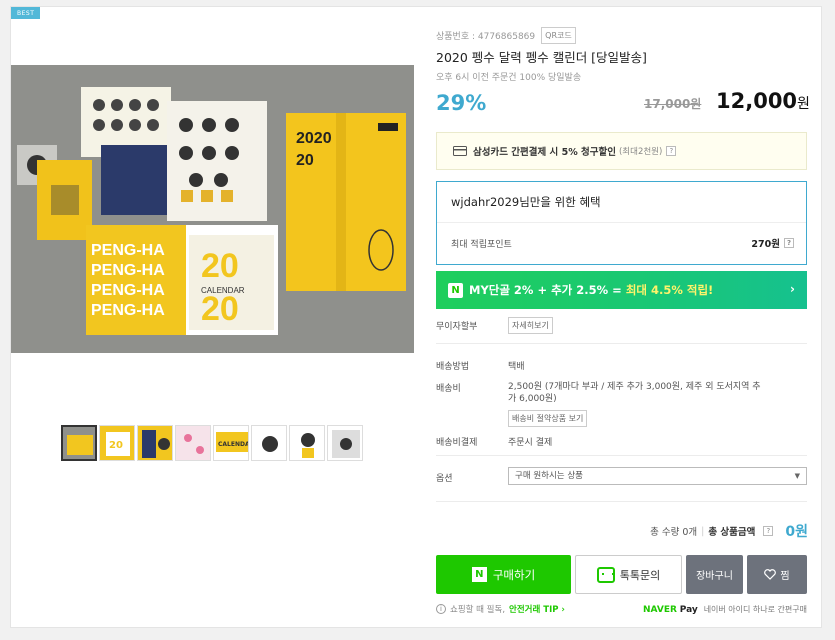 The image size is (835, 640). I want to click on max-point-value: 270원?, so click(772, 243).